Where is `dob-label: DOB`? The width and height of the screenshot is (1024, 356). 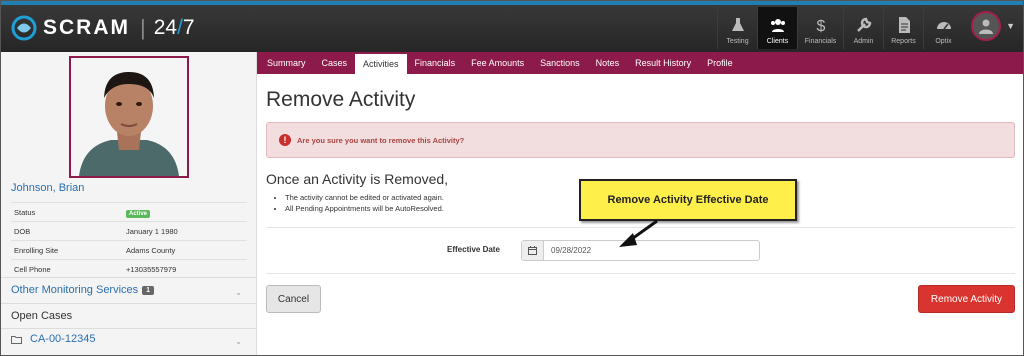 dob-label: DOB is located at coordinates (67, 231).